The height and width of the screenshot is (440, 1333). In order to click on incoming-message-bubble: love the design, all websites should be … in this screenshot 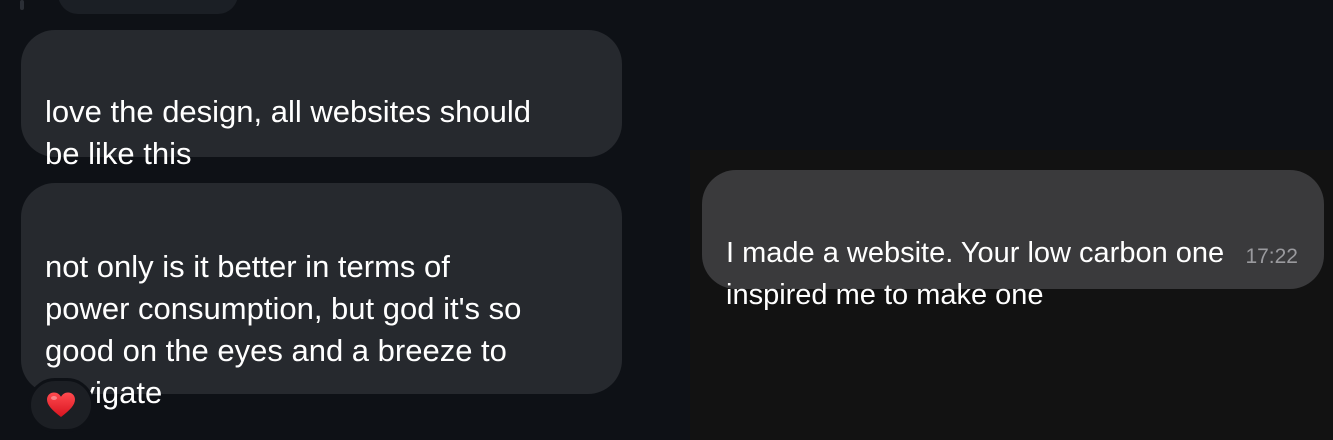, I will do `click(321, 100)`.